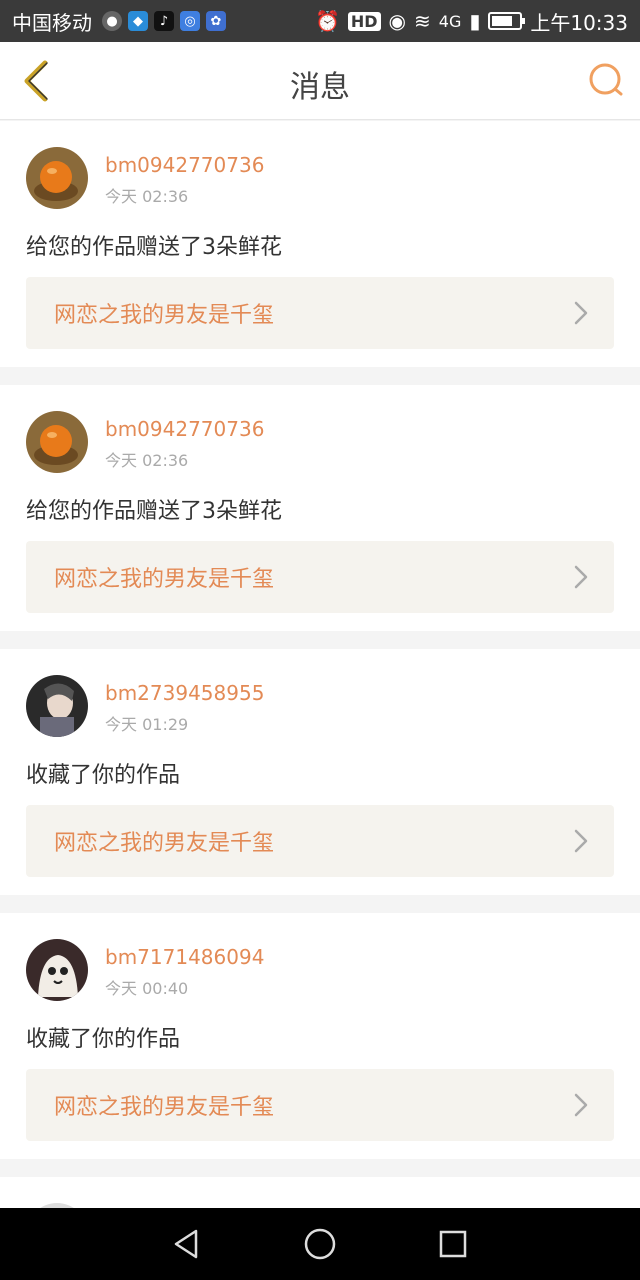 This screenshot has height=1280, width=640. Describe the element at coordinates (147, 724) in the screenshot. I see `timestamp: 今天 01:29` at that location.